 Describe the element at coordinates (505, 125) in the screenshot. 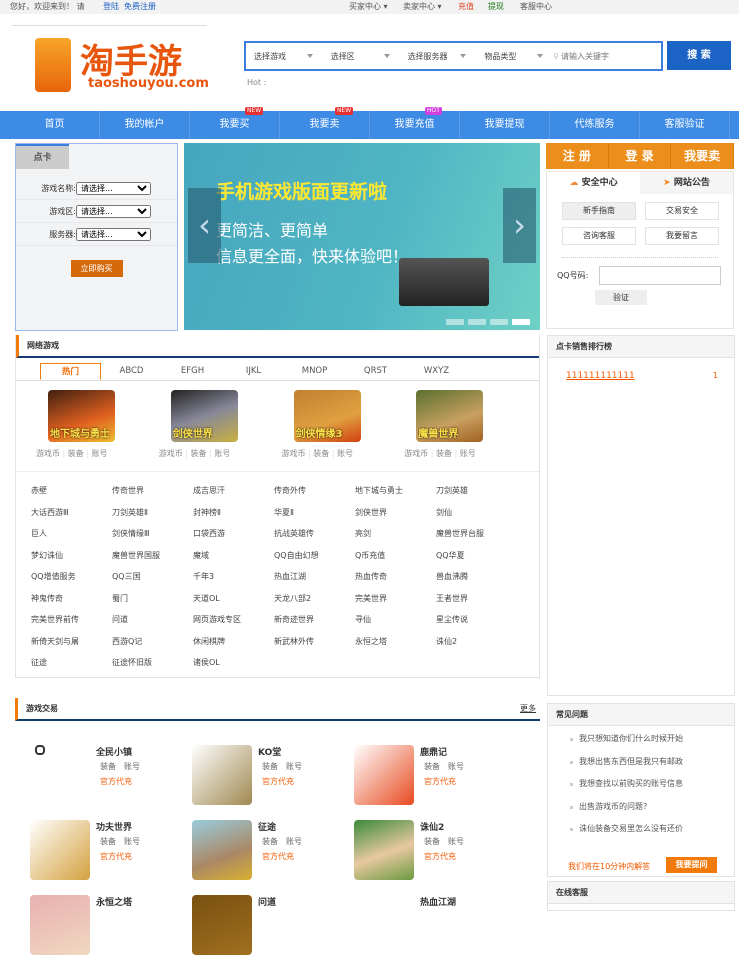

I see `nav-item: 我要提现` at that location.